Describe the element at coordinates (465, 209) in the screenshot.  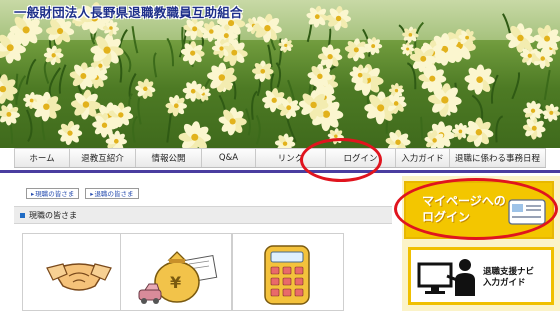
I see `mypage-login-label: マイページへの ログイン` at that location.